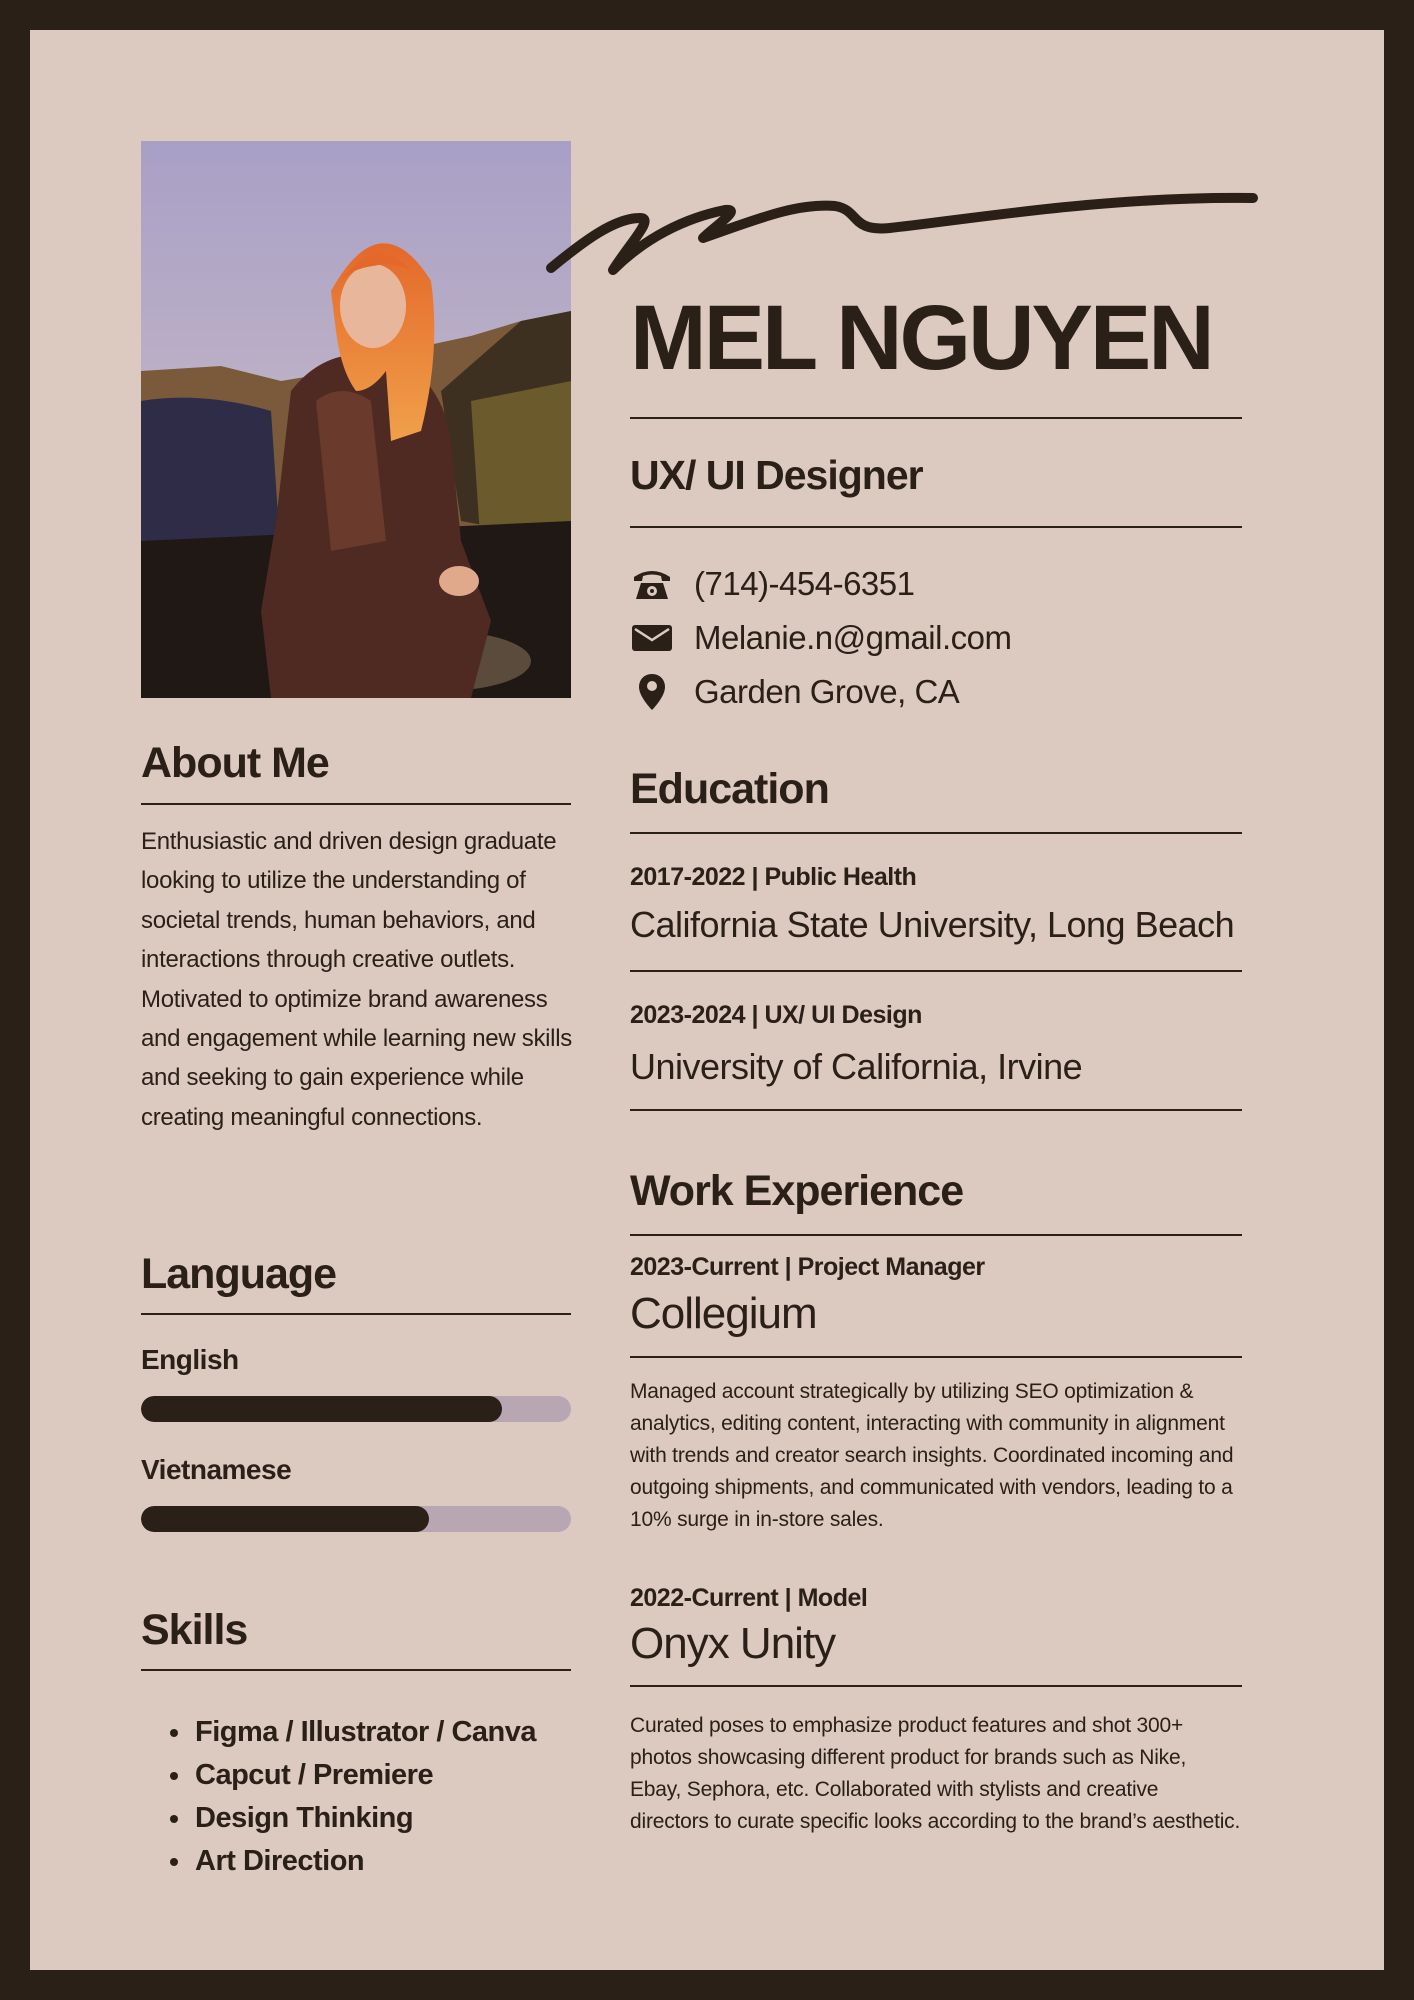 The height and width of the screenshot is (2000, 1414). Describe the element at coordinates (856, 1066) in the screenshot. I see `education-school: University of California, Irvine` at that location.